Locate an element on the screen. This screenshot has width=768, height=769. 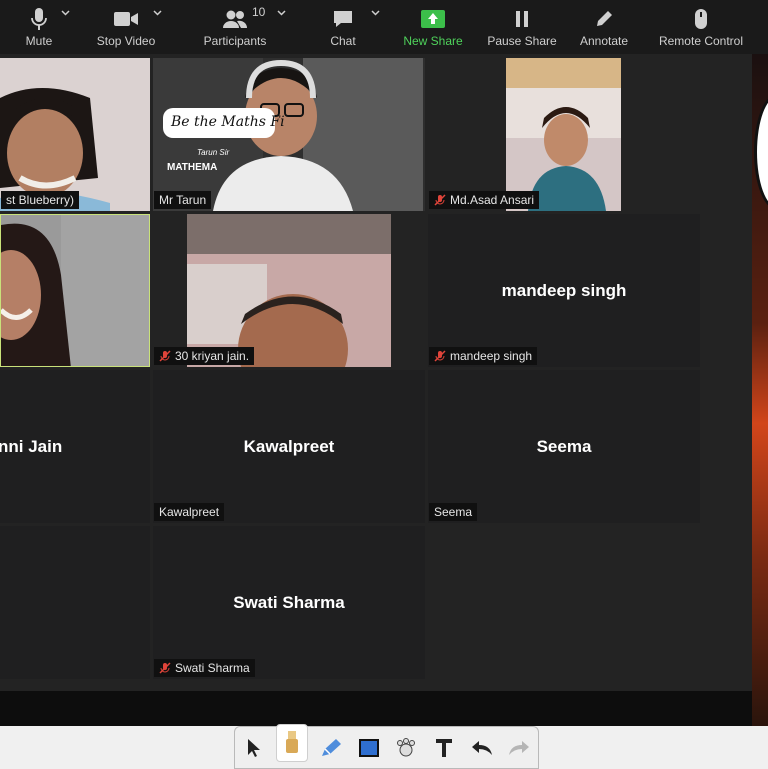
banner-text: Be the Maths Fi is located at coordinates (228, 122).